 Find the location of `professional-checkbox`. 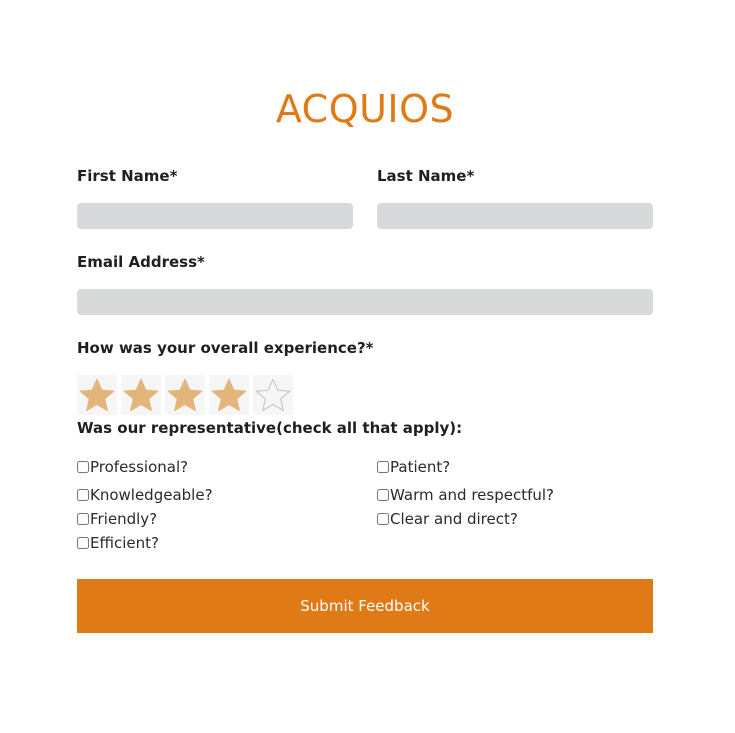

professional-checkbox is located at coordinates (83, 467).